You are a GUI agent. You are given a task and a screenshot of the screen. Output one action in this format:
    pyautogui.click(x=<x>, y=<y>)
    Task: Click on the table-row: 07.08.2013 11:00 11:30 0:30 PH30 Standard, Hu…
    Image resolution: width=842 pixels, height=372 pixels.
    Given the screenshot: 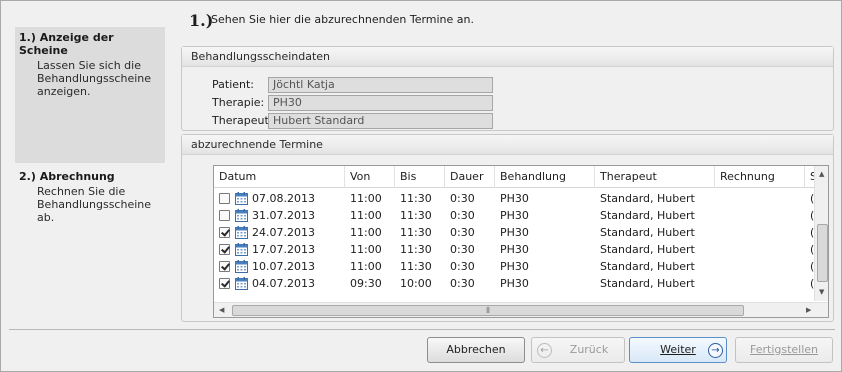 What is the action you would take?
    pyautogui.click(x=514, y=198)
    